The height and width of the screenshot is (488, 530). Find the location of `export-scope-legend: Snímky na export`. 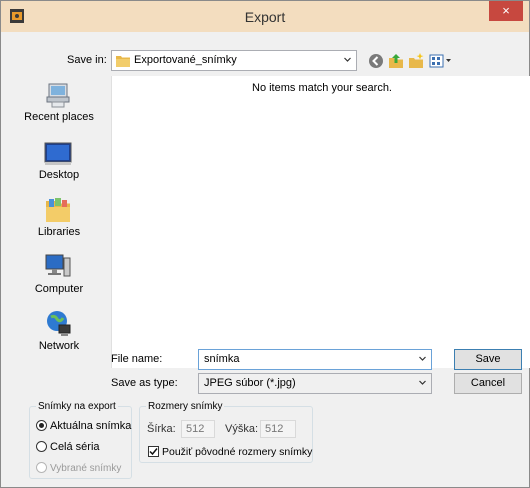

export-scope-legend: Snímky na export is located at coordinates (77, 406).